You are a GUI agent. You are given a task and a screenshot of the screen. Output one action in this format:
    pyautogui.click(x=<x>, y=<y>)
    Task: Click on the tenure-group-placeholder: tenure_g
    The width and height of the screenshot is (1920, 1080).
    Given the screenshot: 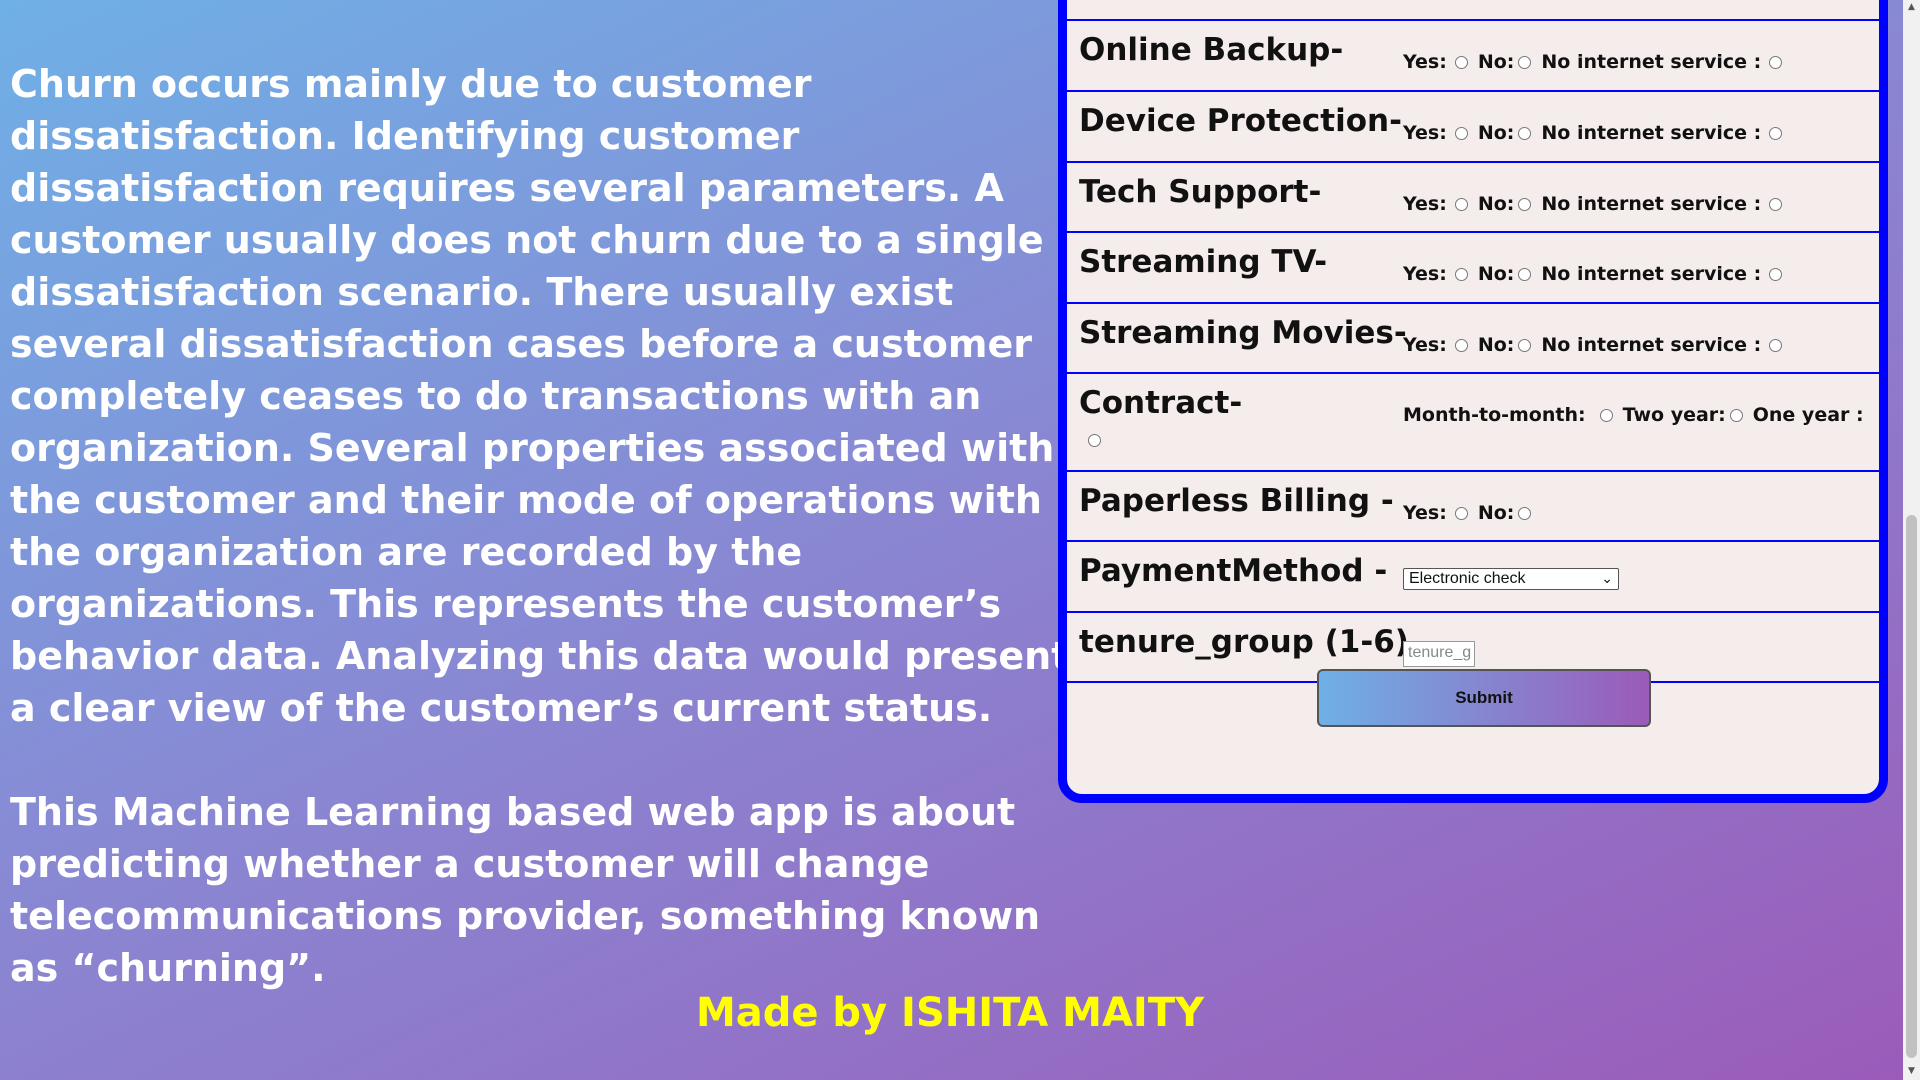 What is the action you would take?
    pyautogui.click(x=1440, y=652)
    